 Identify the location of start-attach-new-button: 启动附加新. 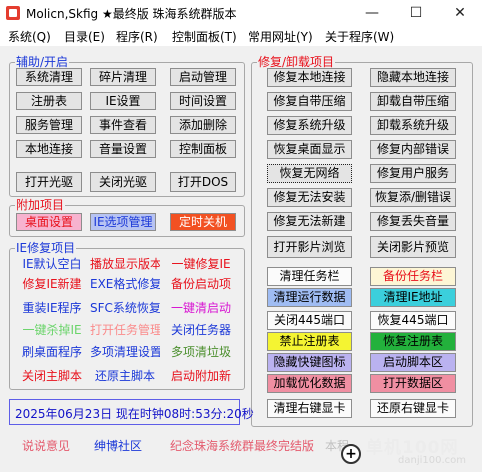
(201, 376).